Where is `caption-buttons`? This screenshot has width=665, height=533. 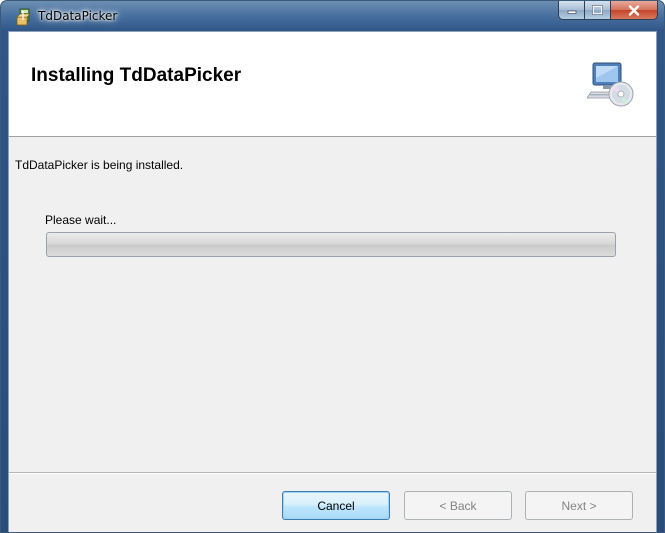 caption-buttons is located at coordinates (608, 11).